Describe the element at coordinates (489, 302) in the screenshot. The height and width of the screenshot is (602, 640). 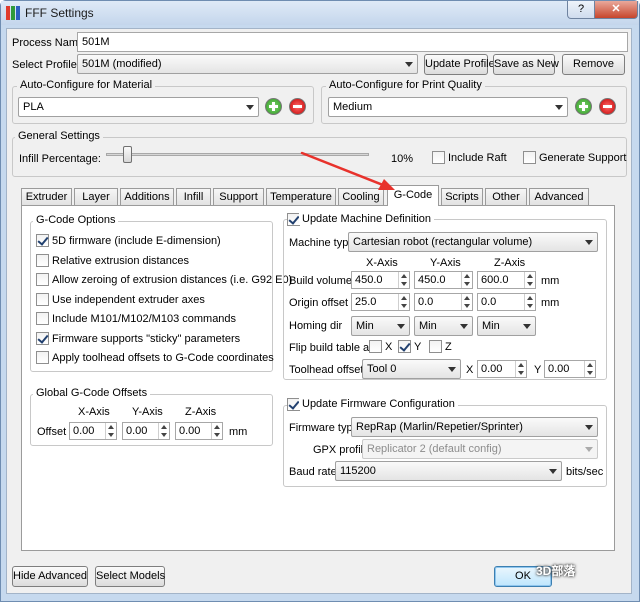
I see `origin-offset-z-value: 0.0` at that location.